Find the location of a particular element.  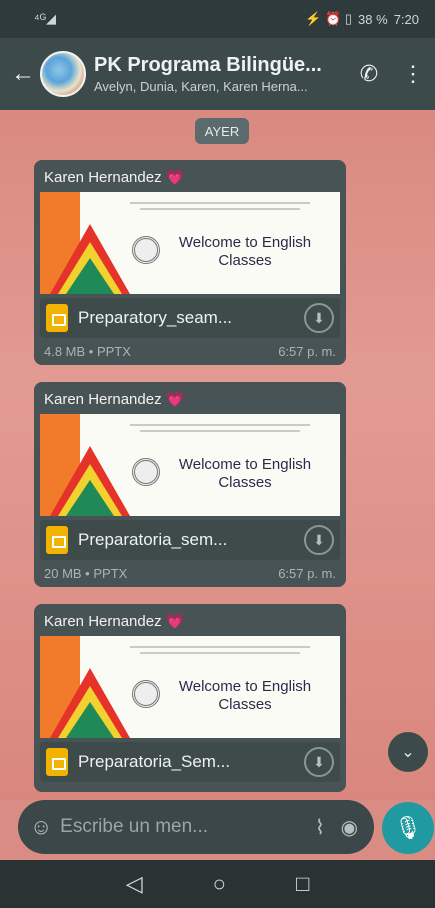

signal-icon: ⁴ᴳ◢ is located at coordinates (45, 18).